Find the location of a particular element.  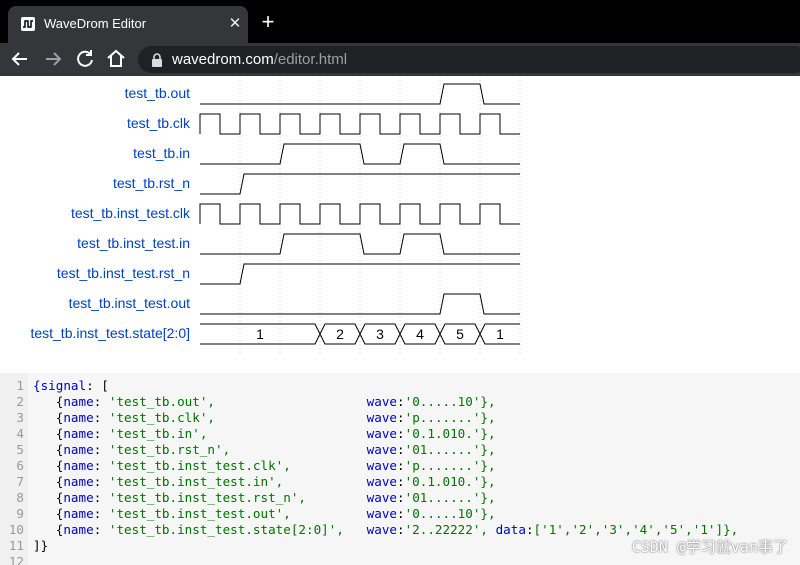

url-path: /editor.html is located at coordinates (310, 59).